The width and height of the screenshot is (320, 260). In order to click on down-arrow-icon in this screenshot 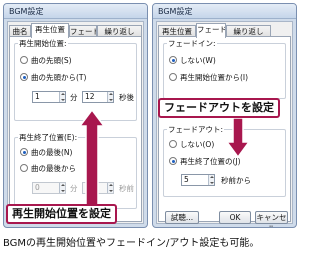, I will do `click(238, 138)`.